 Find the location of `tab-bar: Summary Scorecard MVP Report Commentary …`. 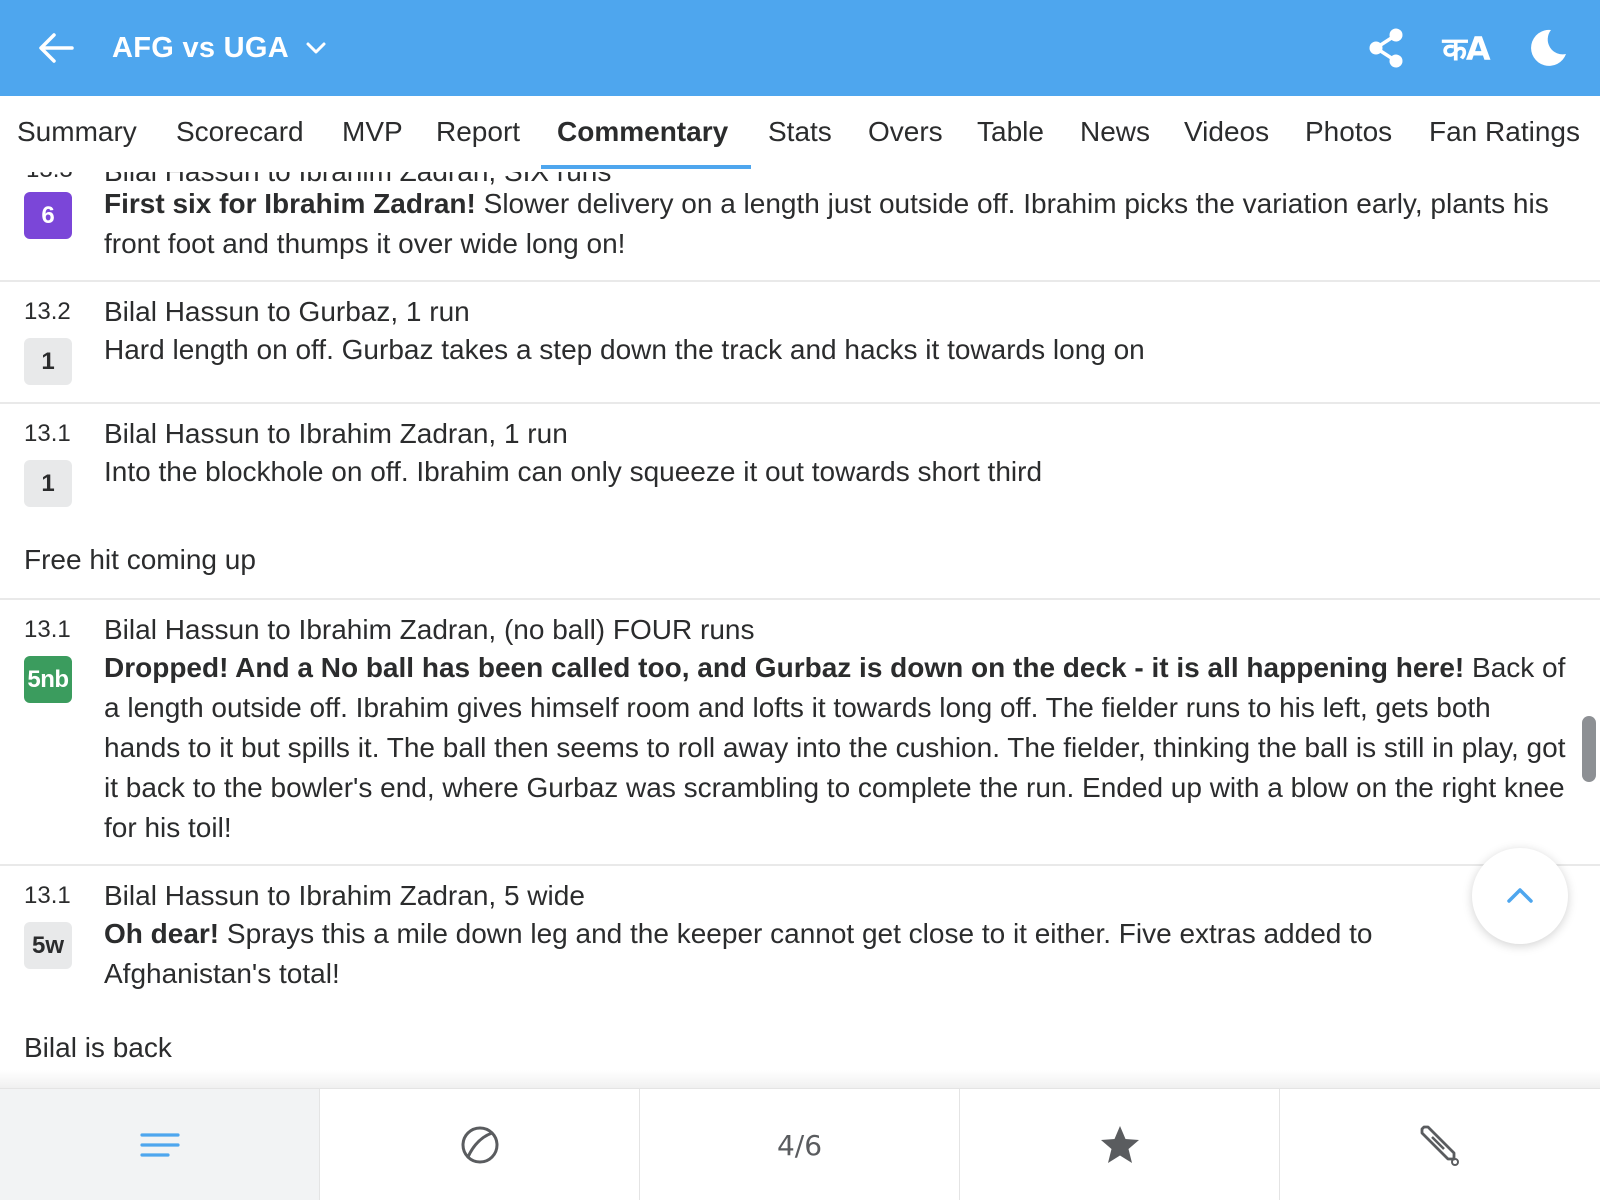

tab-bar: Summary Scorecard MVP Report Commentary … is located at coordinates (800, 134).